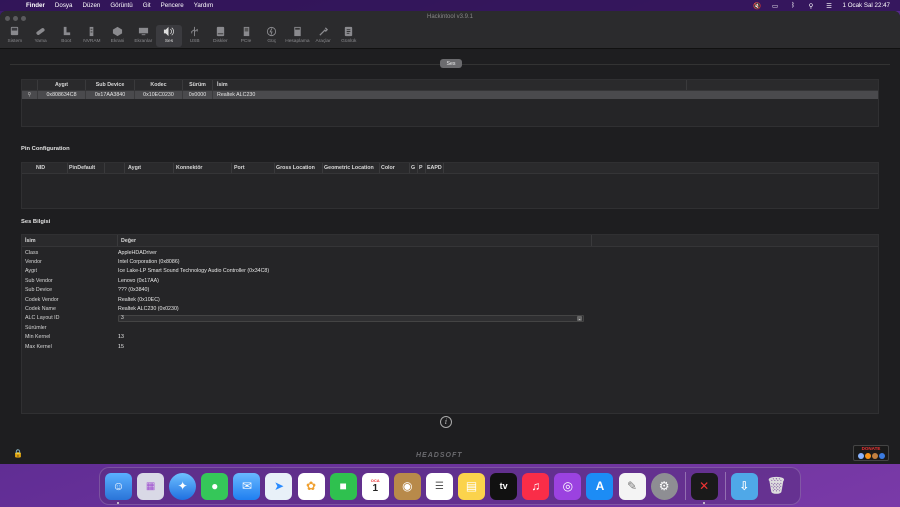 The height and width of the screenshot is (507, 900). What do you see at coordinates (439, 455) in the screenshot?
I see `headsoft-logo: HEADSOFT` at bounding box center [439, 455].